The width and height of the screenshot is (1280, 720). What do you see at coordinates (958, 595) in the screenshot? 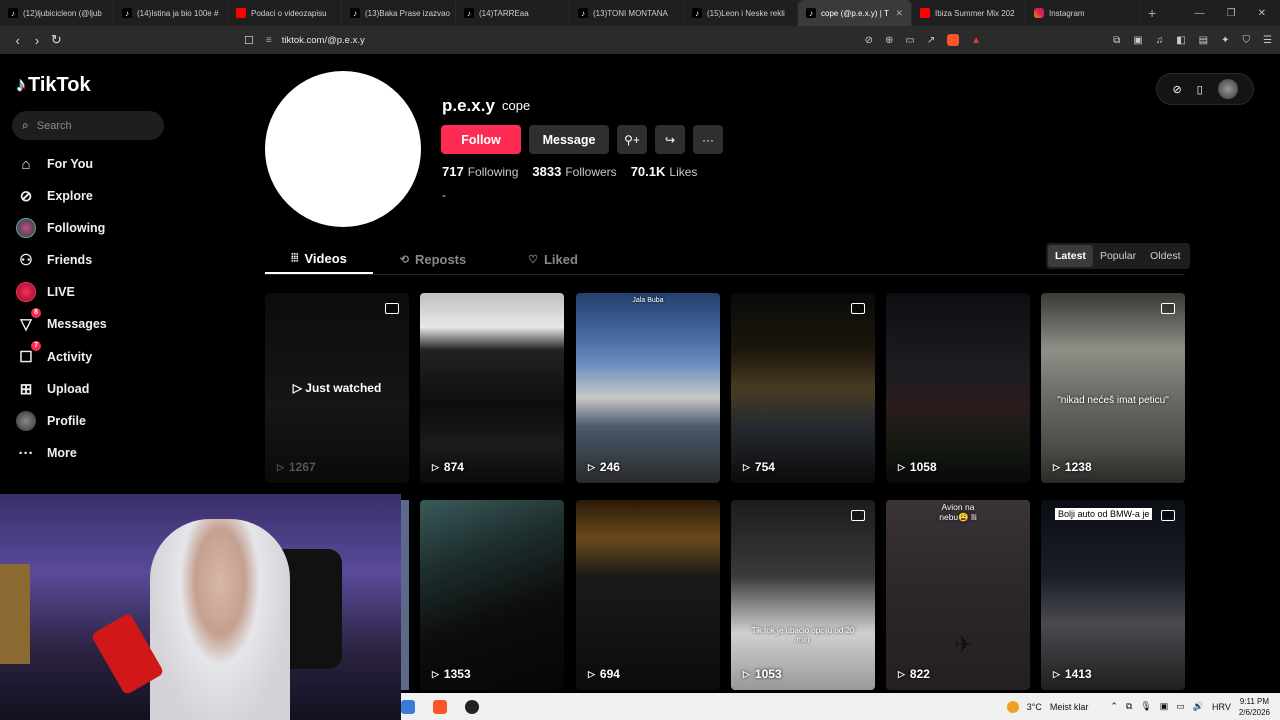
I see `video-card: Avion na nebu😩 lli ✈ ▷ 822` at bounding box center [958, 595].